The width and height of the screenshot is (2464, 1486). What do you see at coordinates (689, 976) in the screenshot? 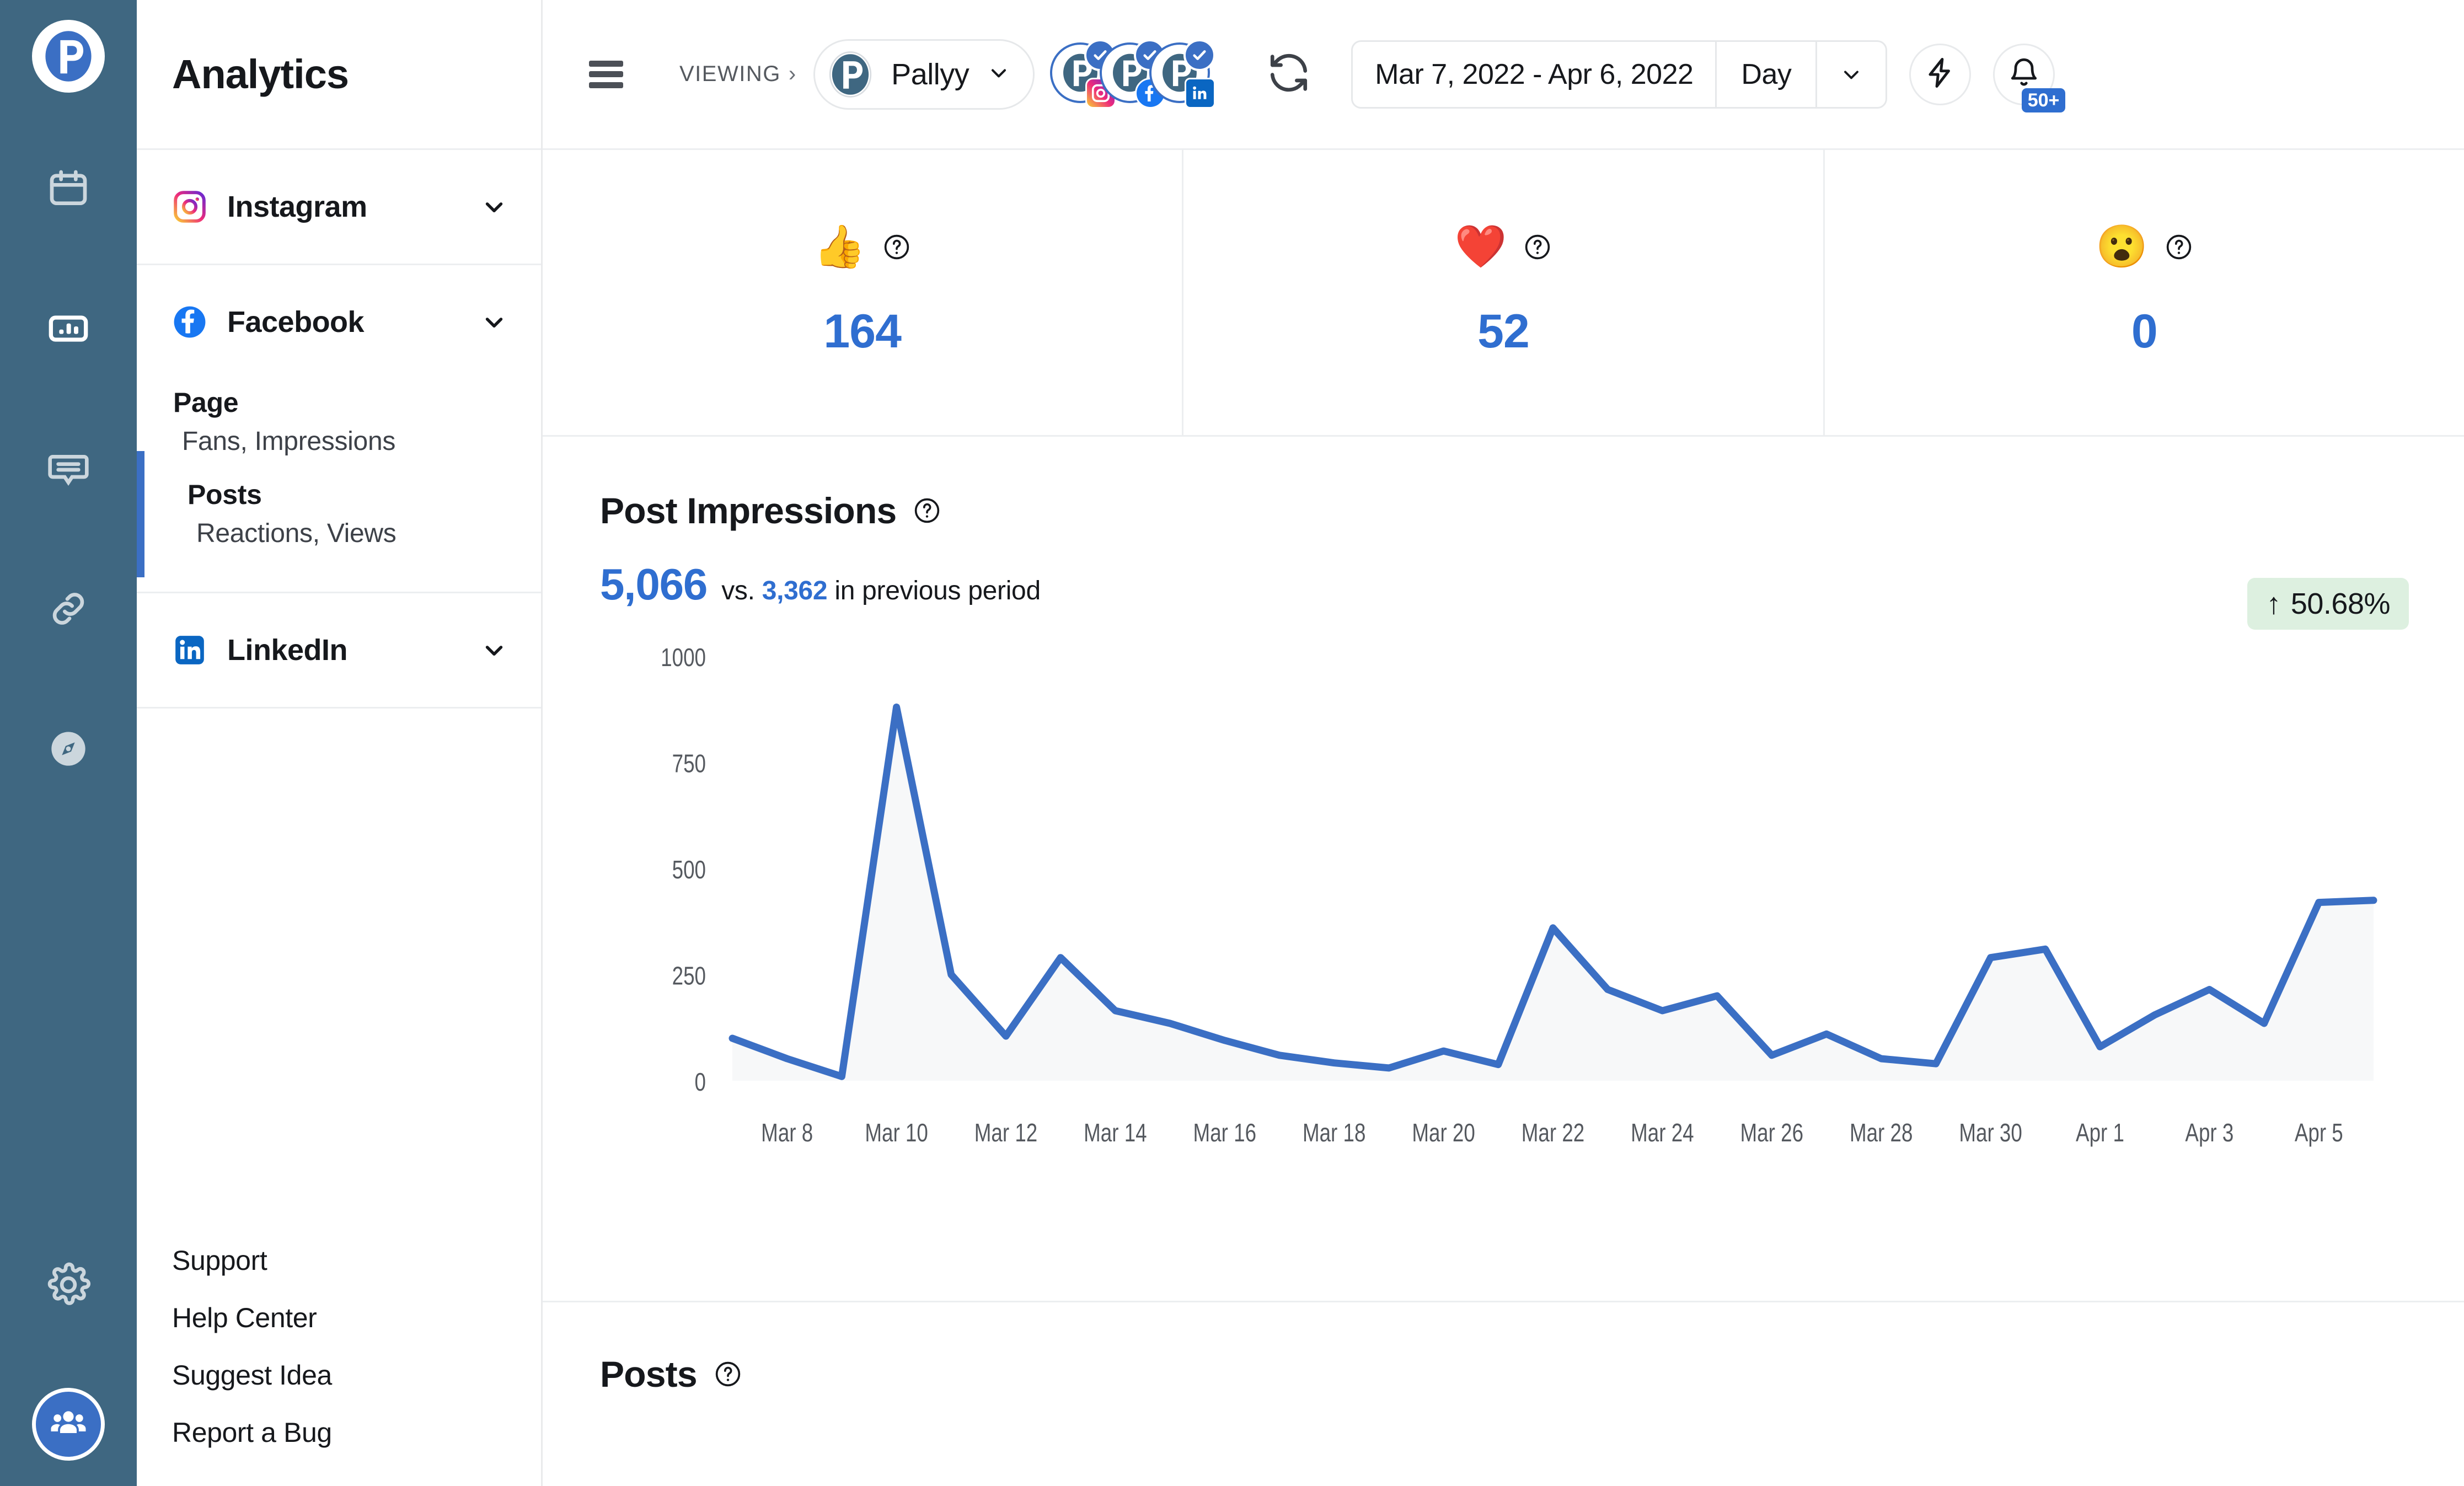
I see `y-axis-tick: 250` at bounding box center [689, 976].